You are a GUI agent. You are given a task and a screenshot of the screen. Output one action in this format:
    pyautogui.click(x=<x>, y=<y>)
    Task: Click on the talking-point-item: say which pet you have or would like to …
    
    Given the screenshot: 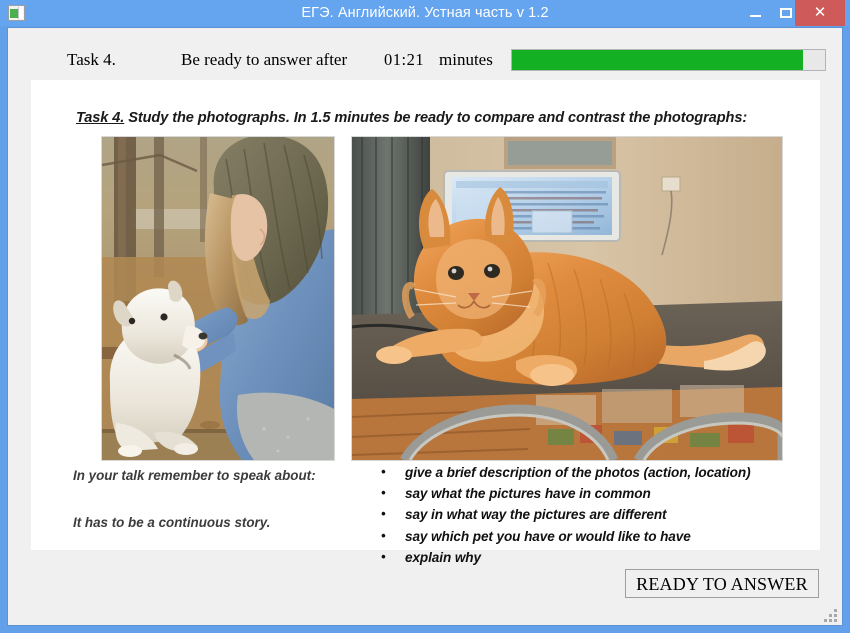 What is the action you would take?
    pyautogui.click(x=583, y=539)
    